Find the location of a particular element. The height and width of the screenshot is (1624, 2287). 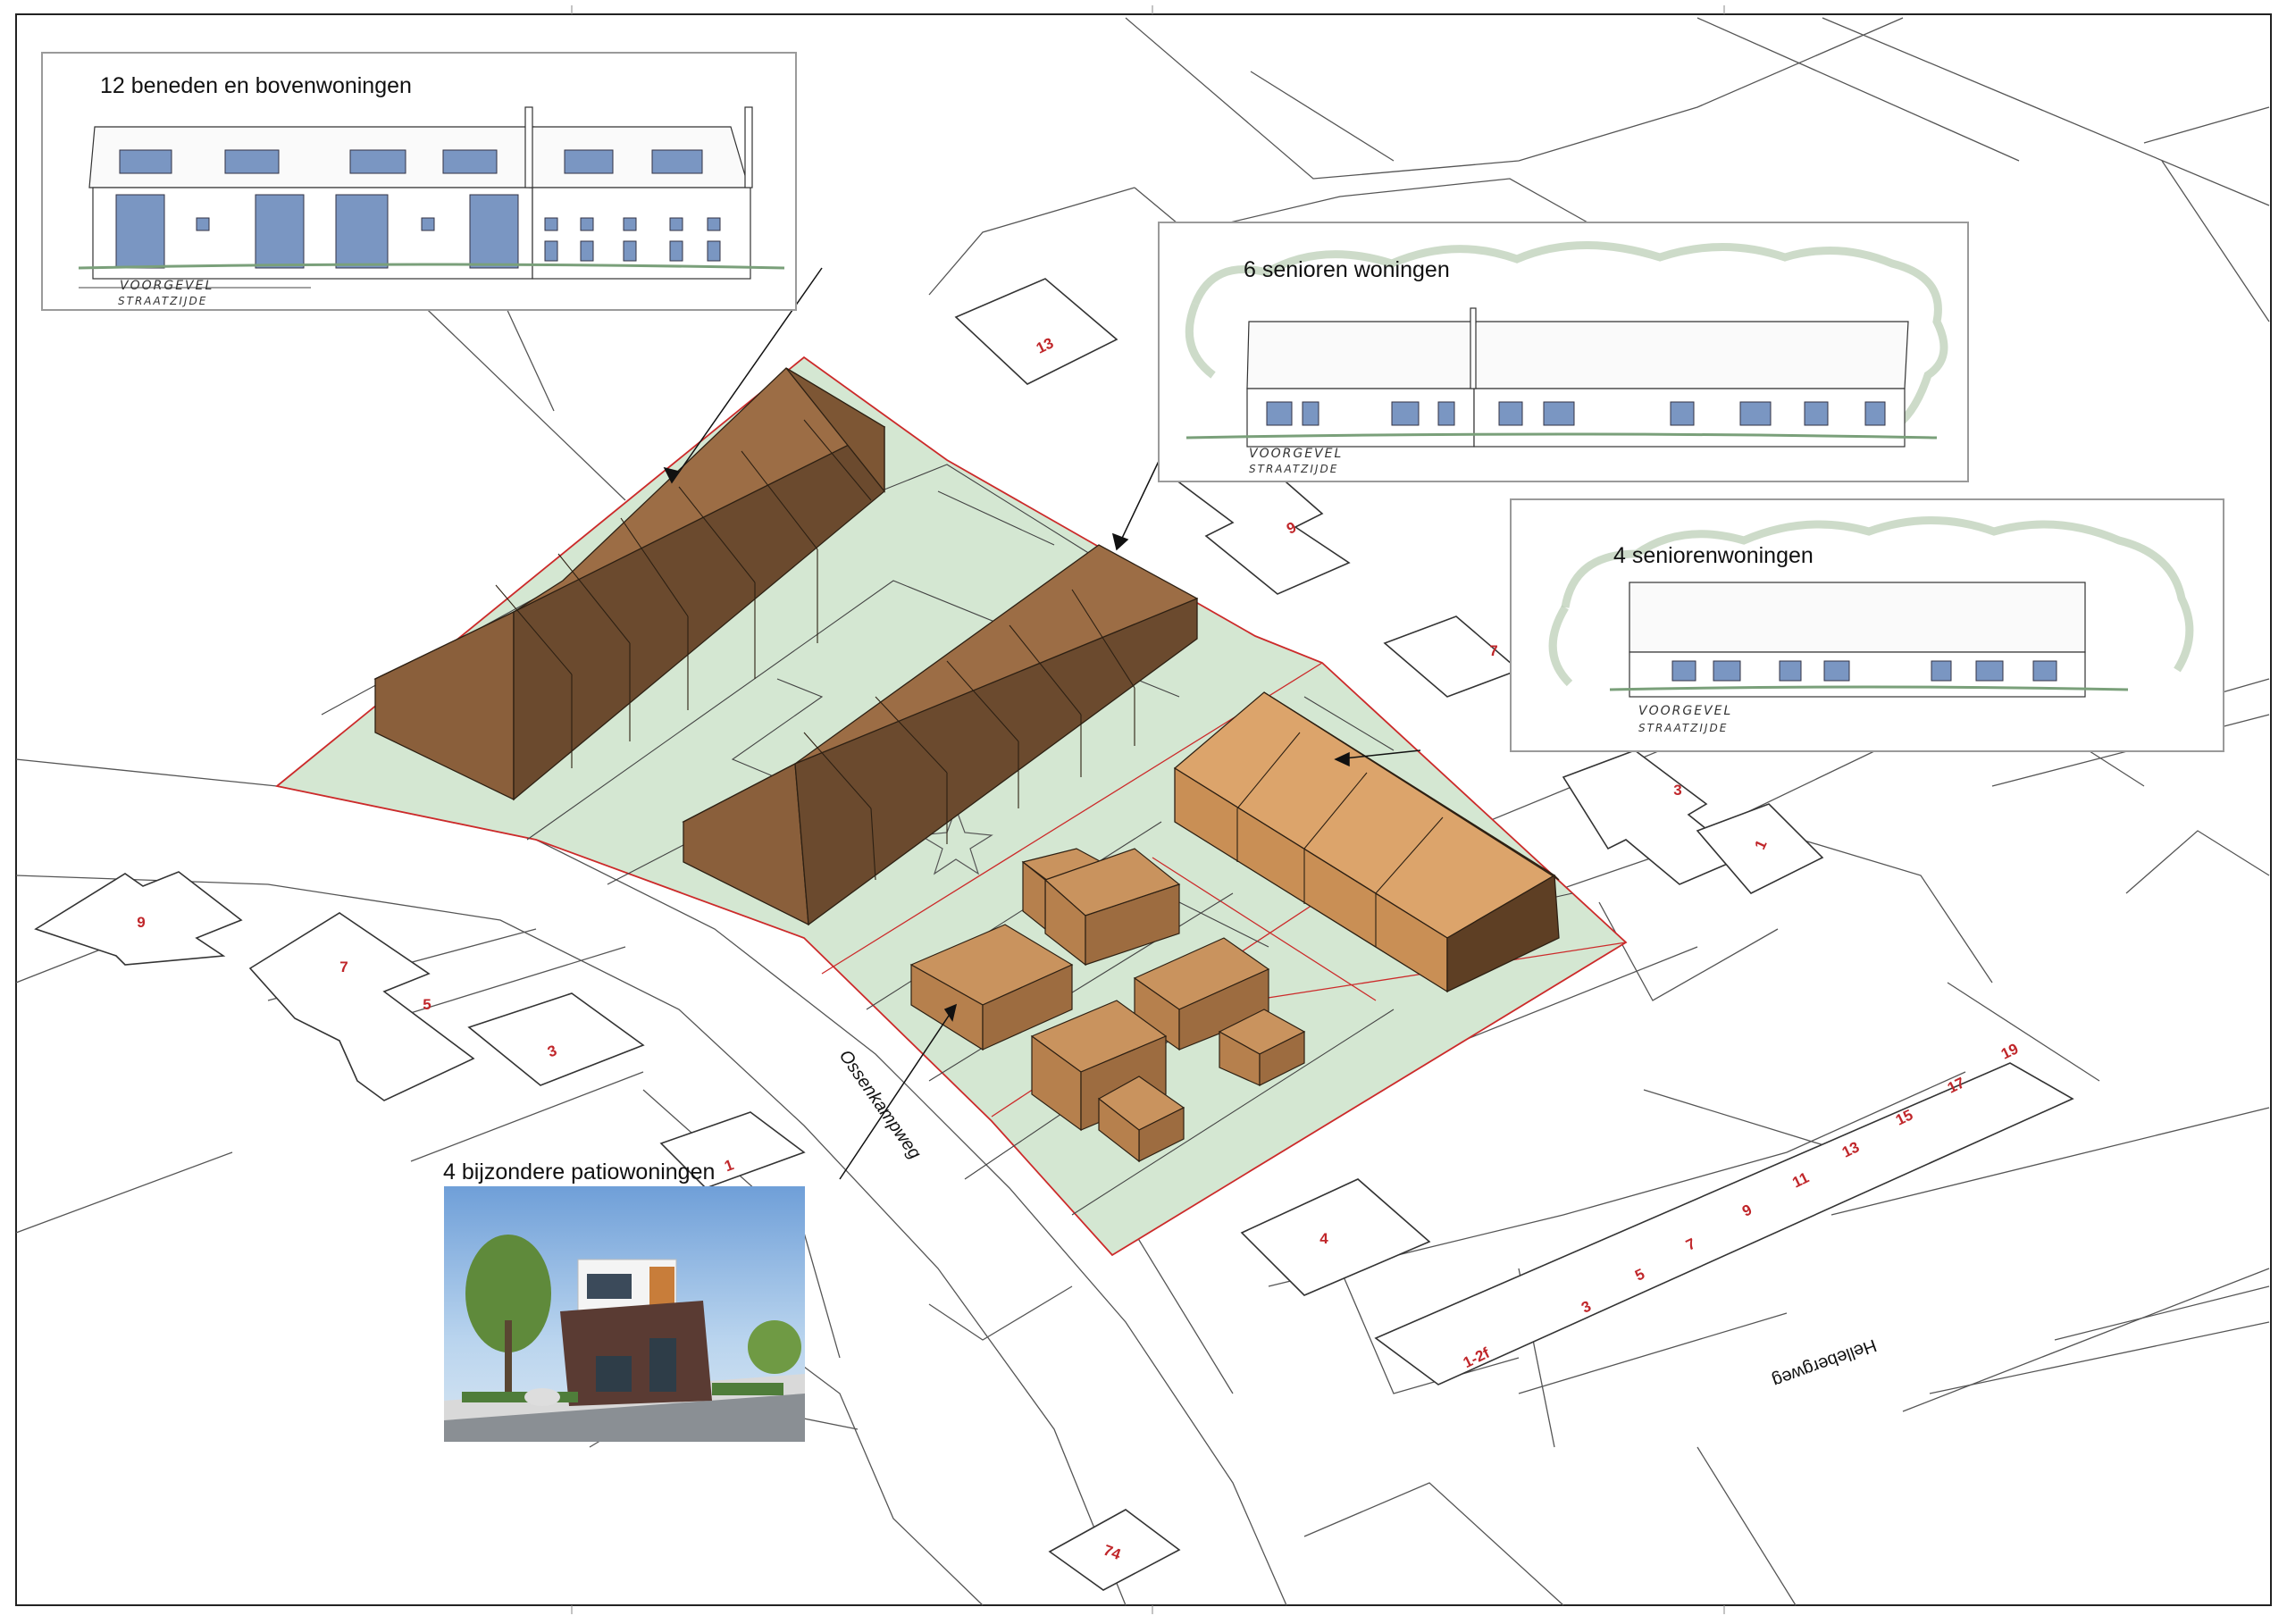

row-block is located at coordinates (1724, 1223).